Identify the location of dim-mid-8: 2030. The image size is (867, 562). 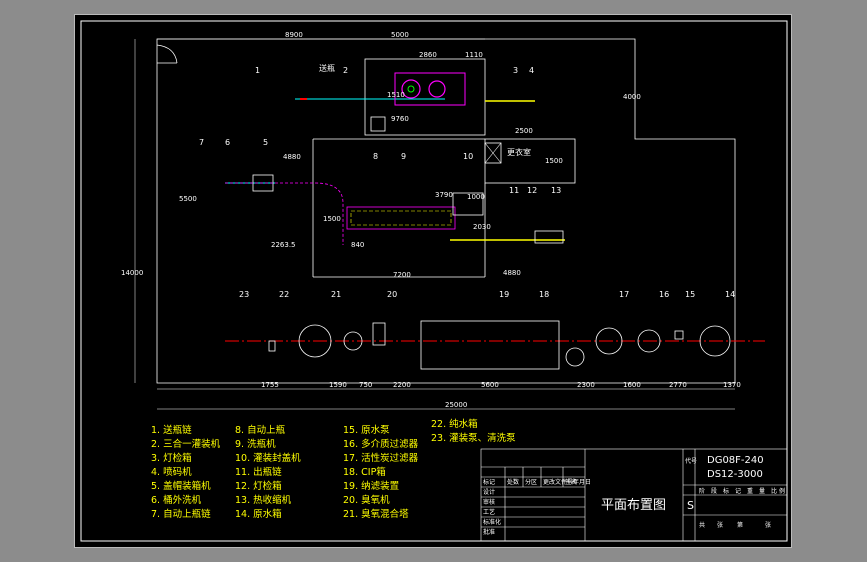
(482, 227).